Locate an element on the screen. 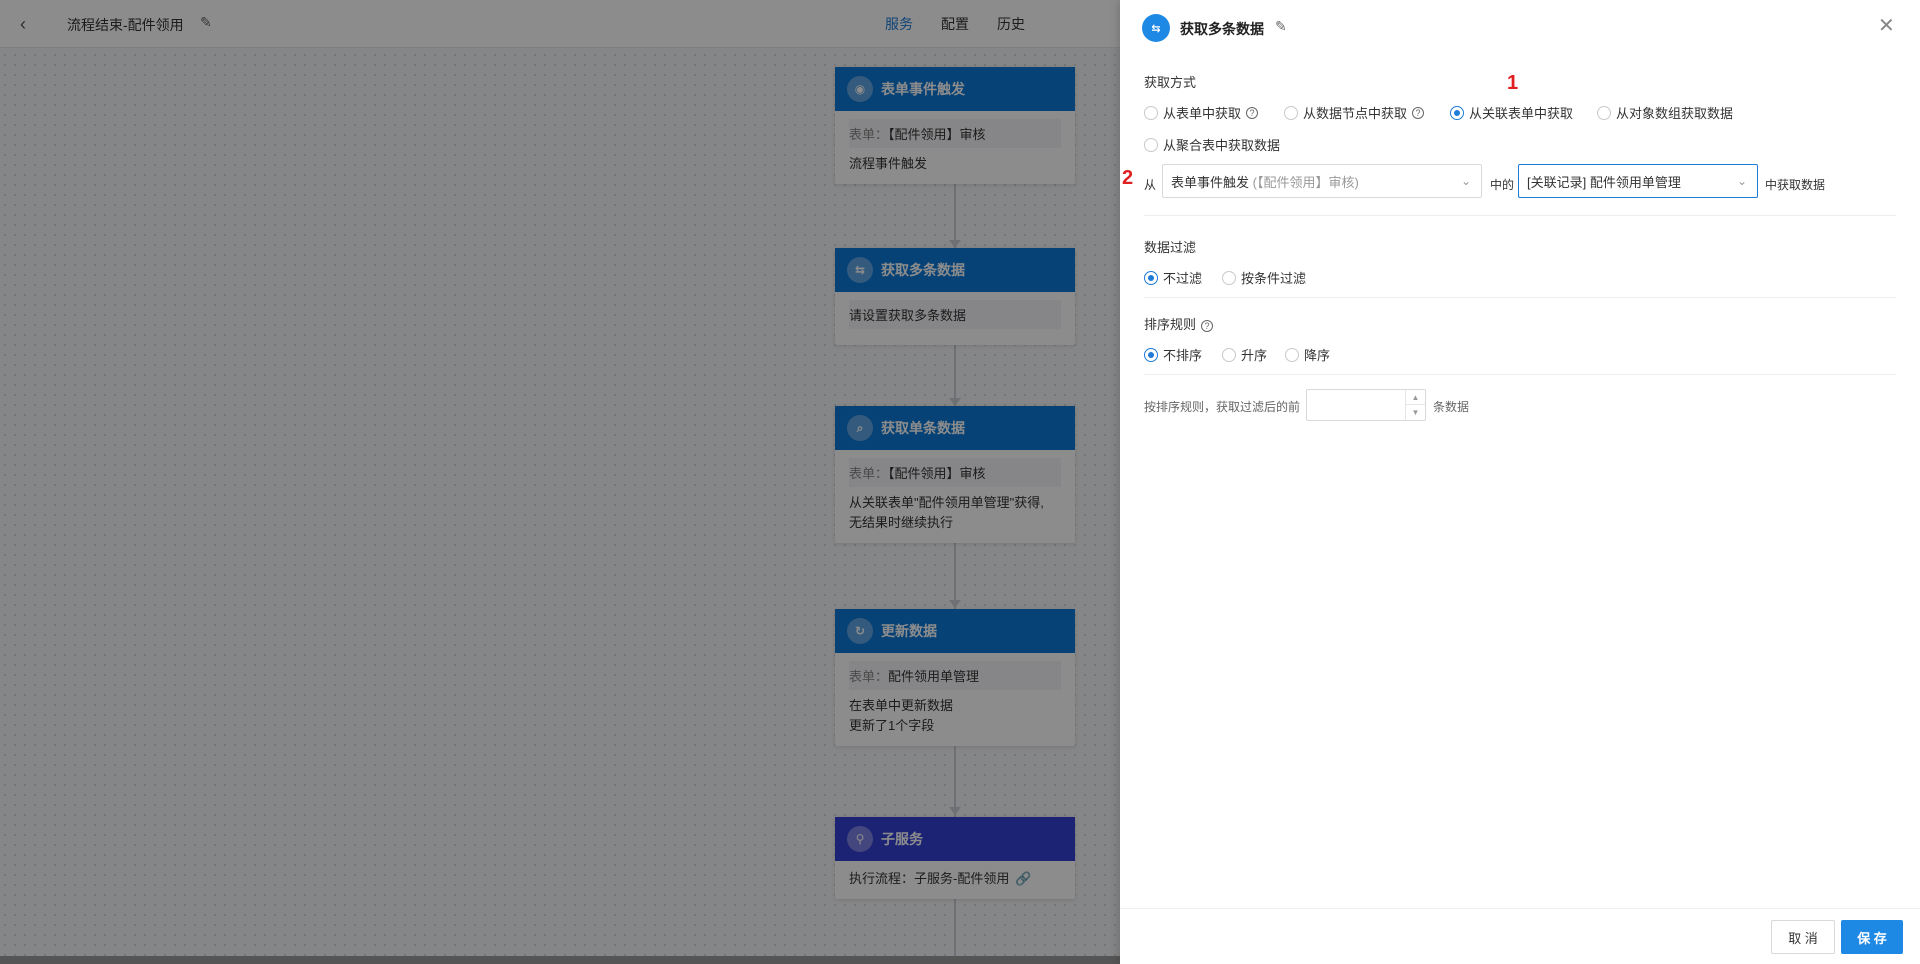 The height and width of the screenshot is (964, 1920). radio-sort-asc: 升序 is located at coordinates (1244, 354).